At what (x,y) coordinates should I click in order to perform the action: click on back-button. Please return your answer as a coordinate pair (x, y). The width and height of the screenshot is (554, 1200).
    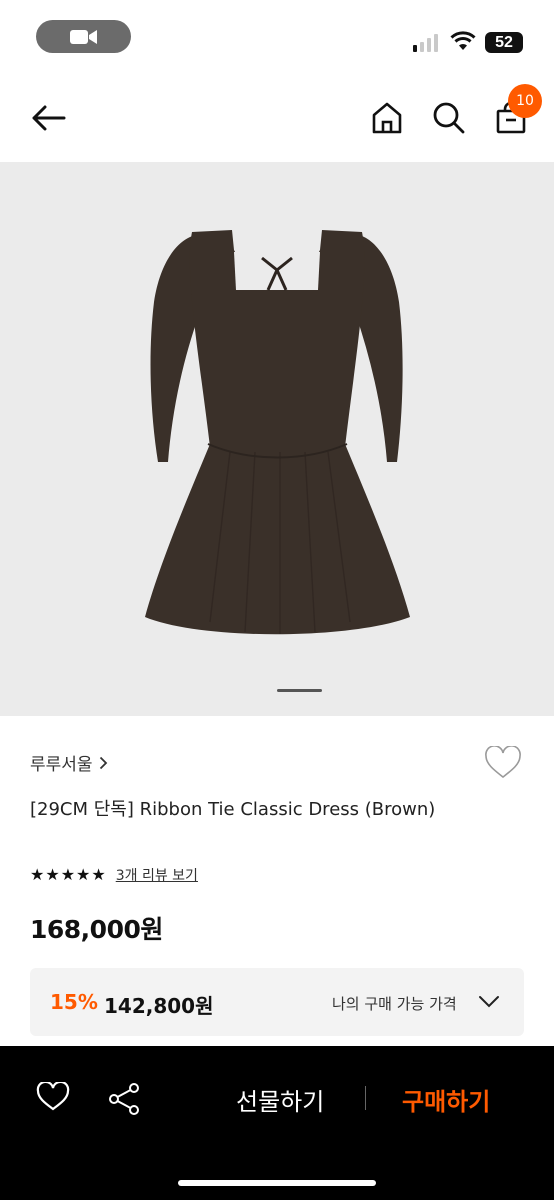
    Looking at the image, I should click on (48, 118).